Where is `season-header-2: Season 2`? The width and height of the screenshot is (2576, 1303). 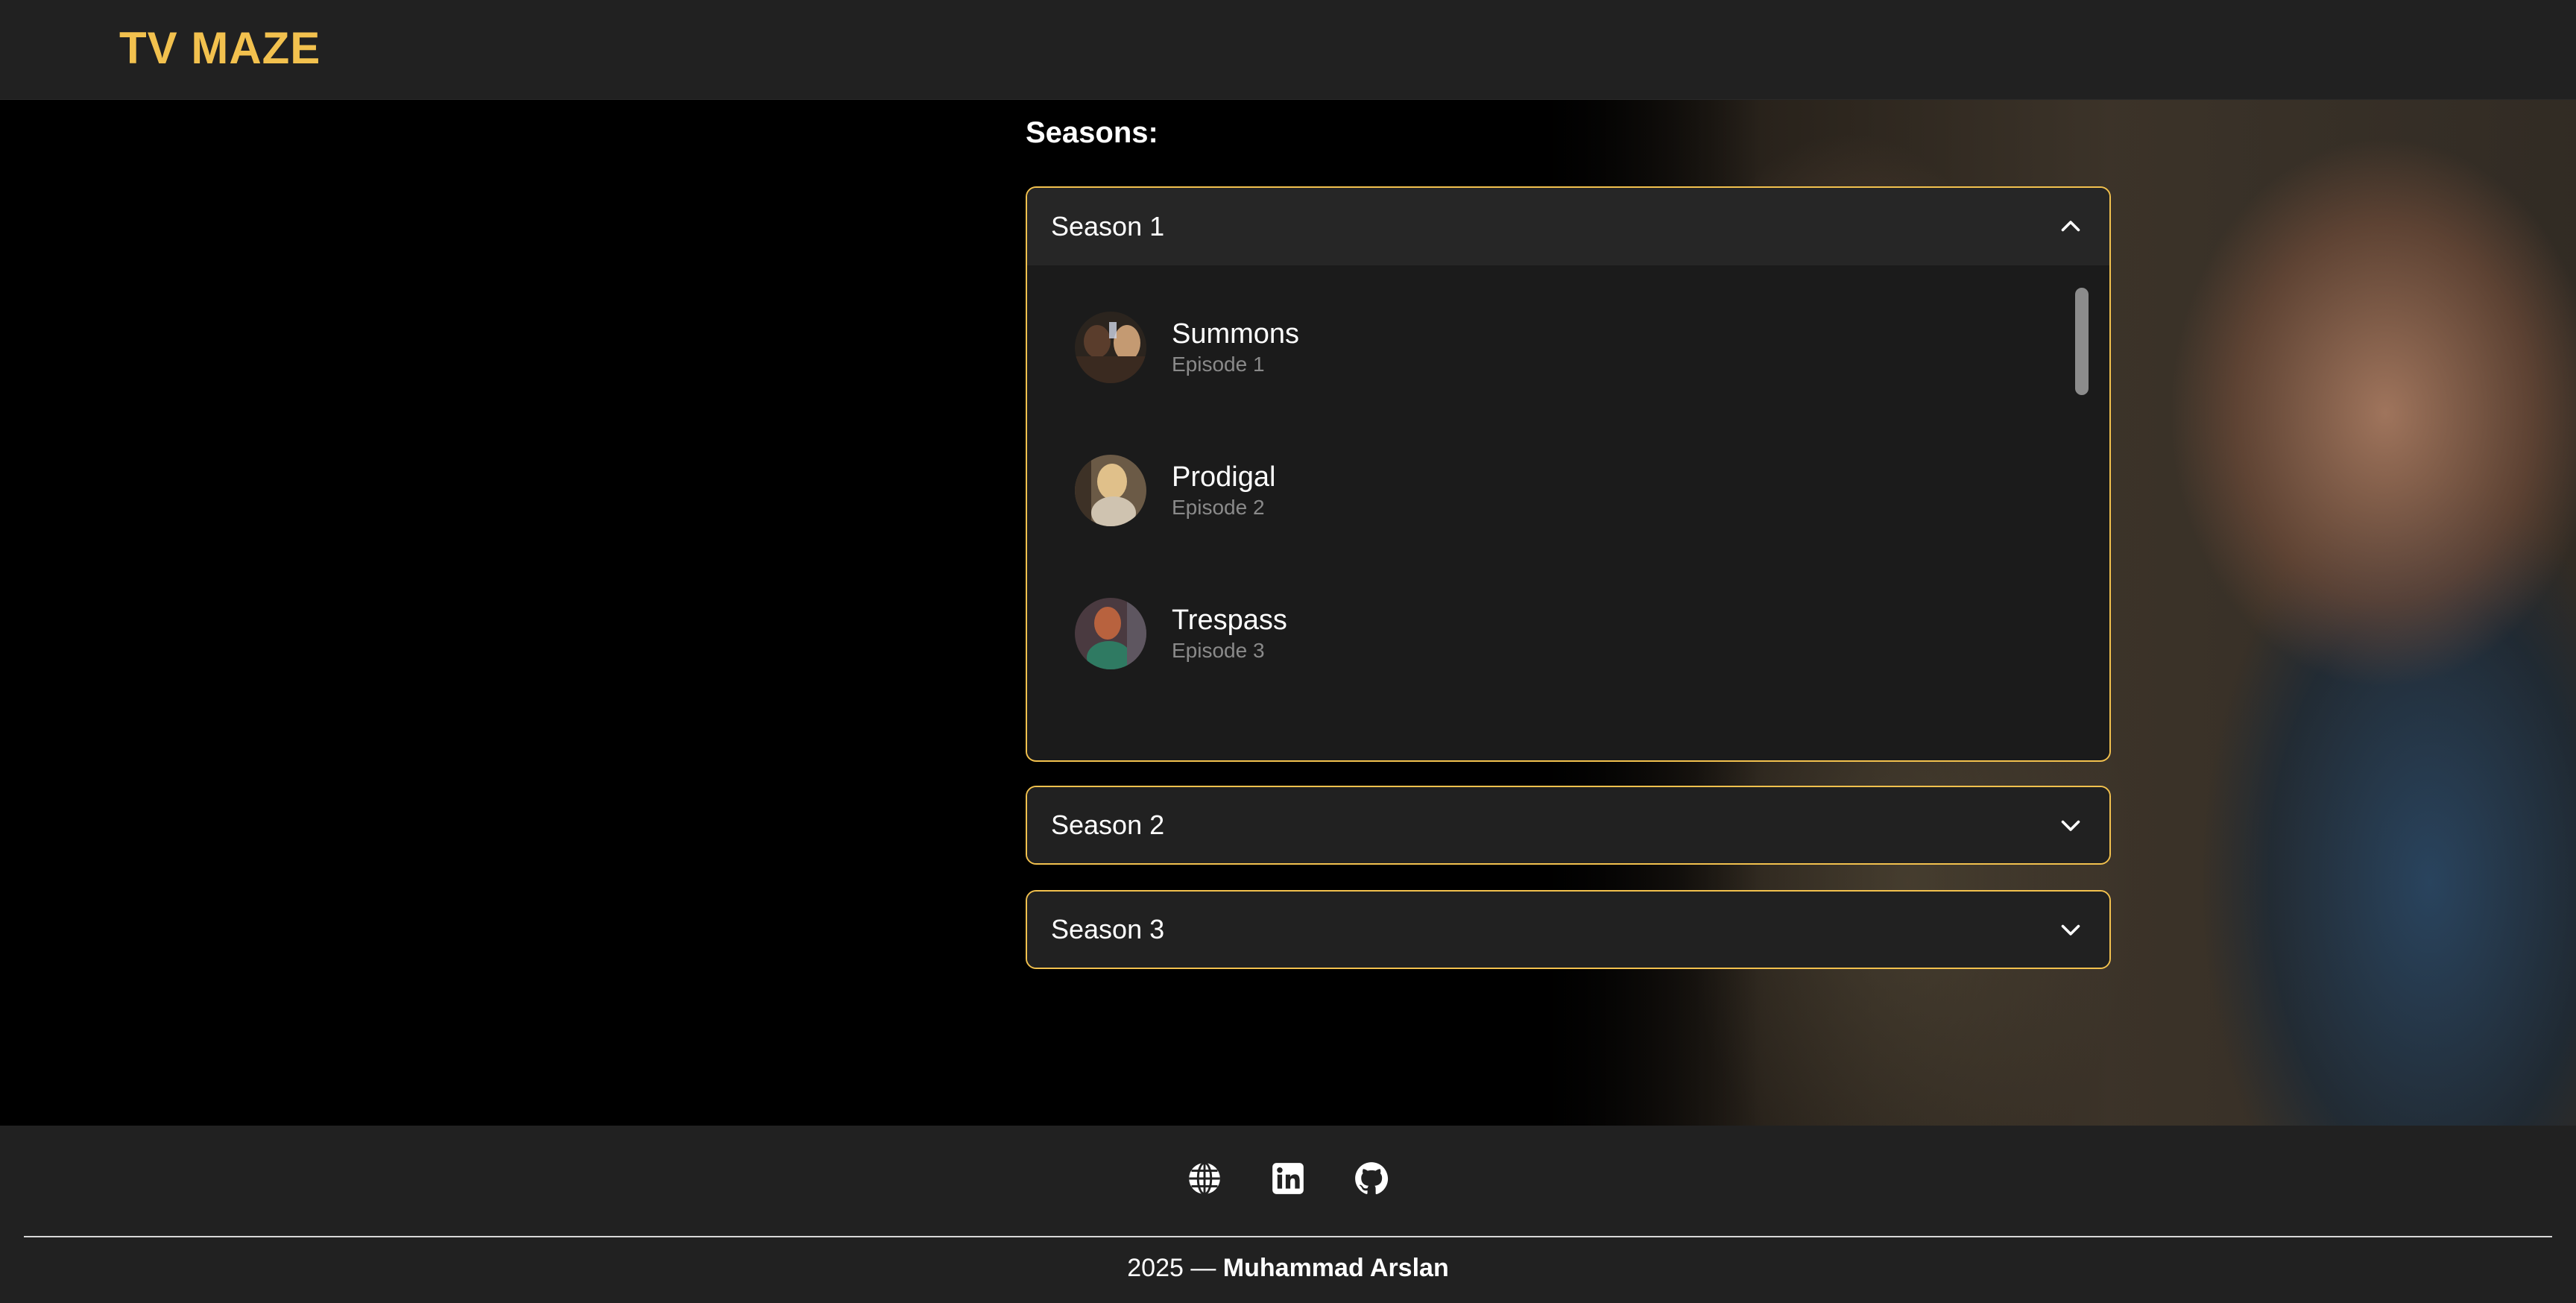
season-header-2: Season 2 is located at coordinates (1568, 825).